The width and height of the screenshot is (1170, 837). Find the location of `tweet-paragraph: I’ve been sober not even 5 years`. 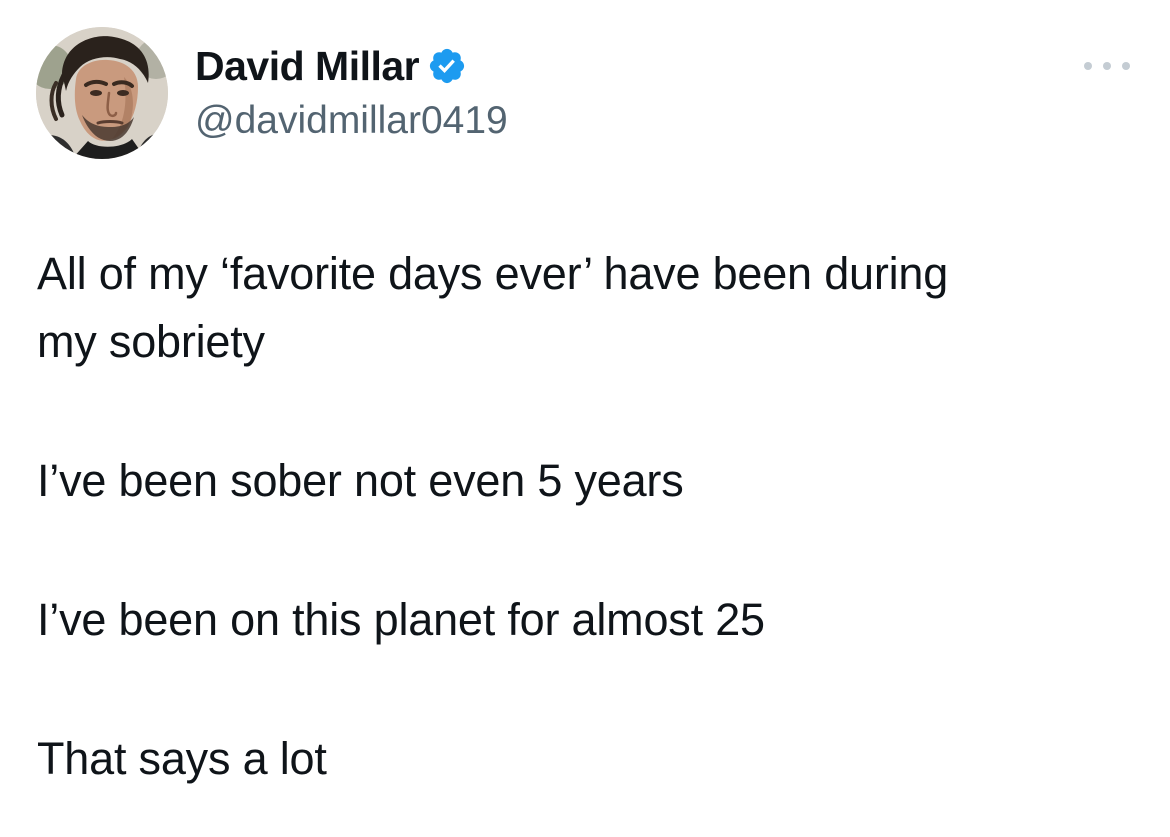

tweet-paragraph: I’ve been sober not even 5 years is located at coordinates (360, 480).